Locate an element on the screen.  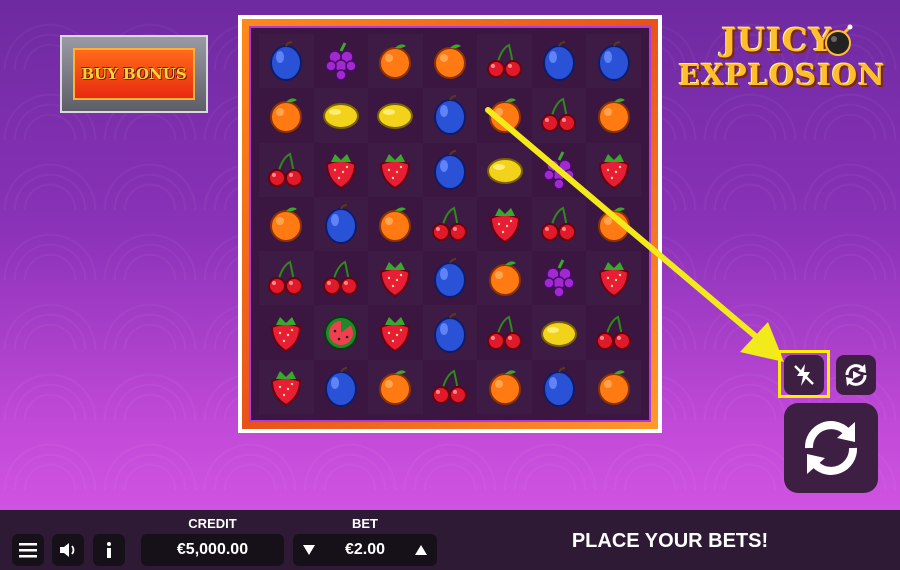
info-button is located at coordinates (109, 550).